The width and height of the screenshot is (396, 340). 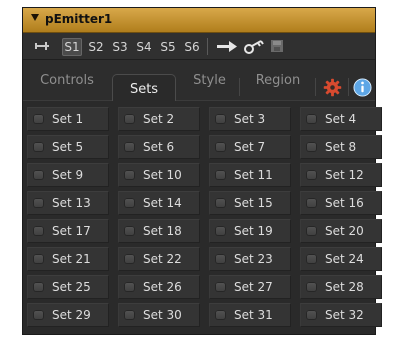 I want to click on set-item-7: Set 7, so click(x=250, y=147).